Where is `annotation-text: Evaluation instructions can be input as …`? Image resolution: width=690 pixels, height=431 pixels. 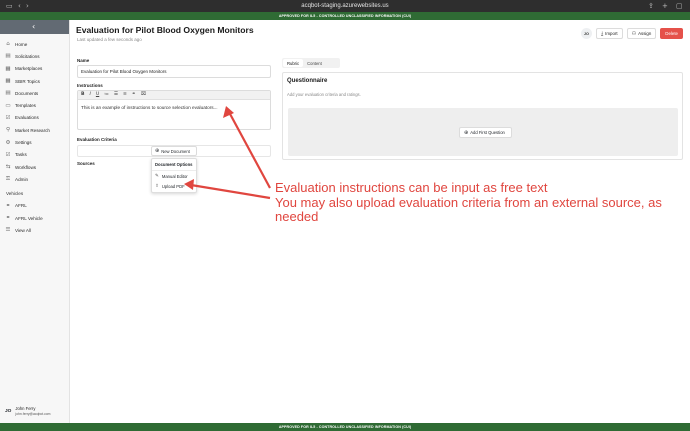
annotation-text: Evaluation instructions can be input as … is located at coordinates (482, 202).